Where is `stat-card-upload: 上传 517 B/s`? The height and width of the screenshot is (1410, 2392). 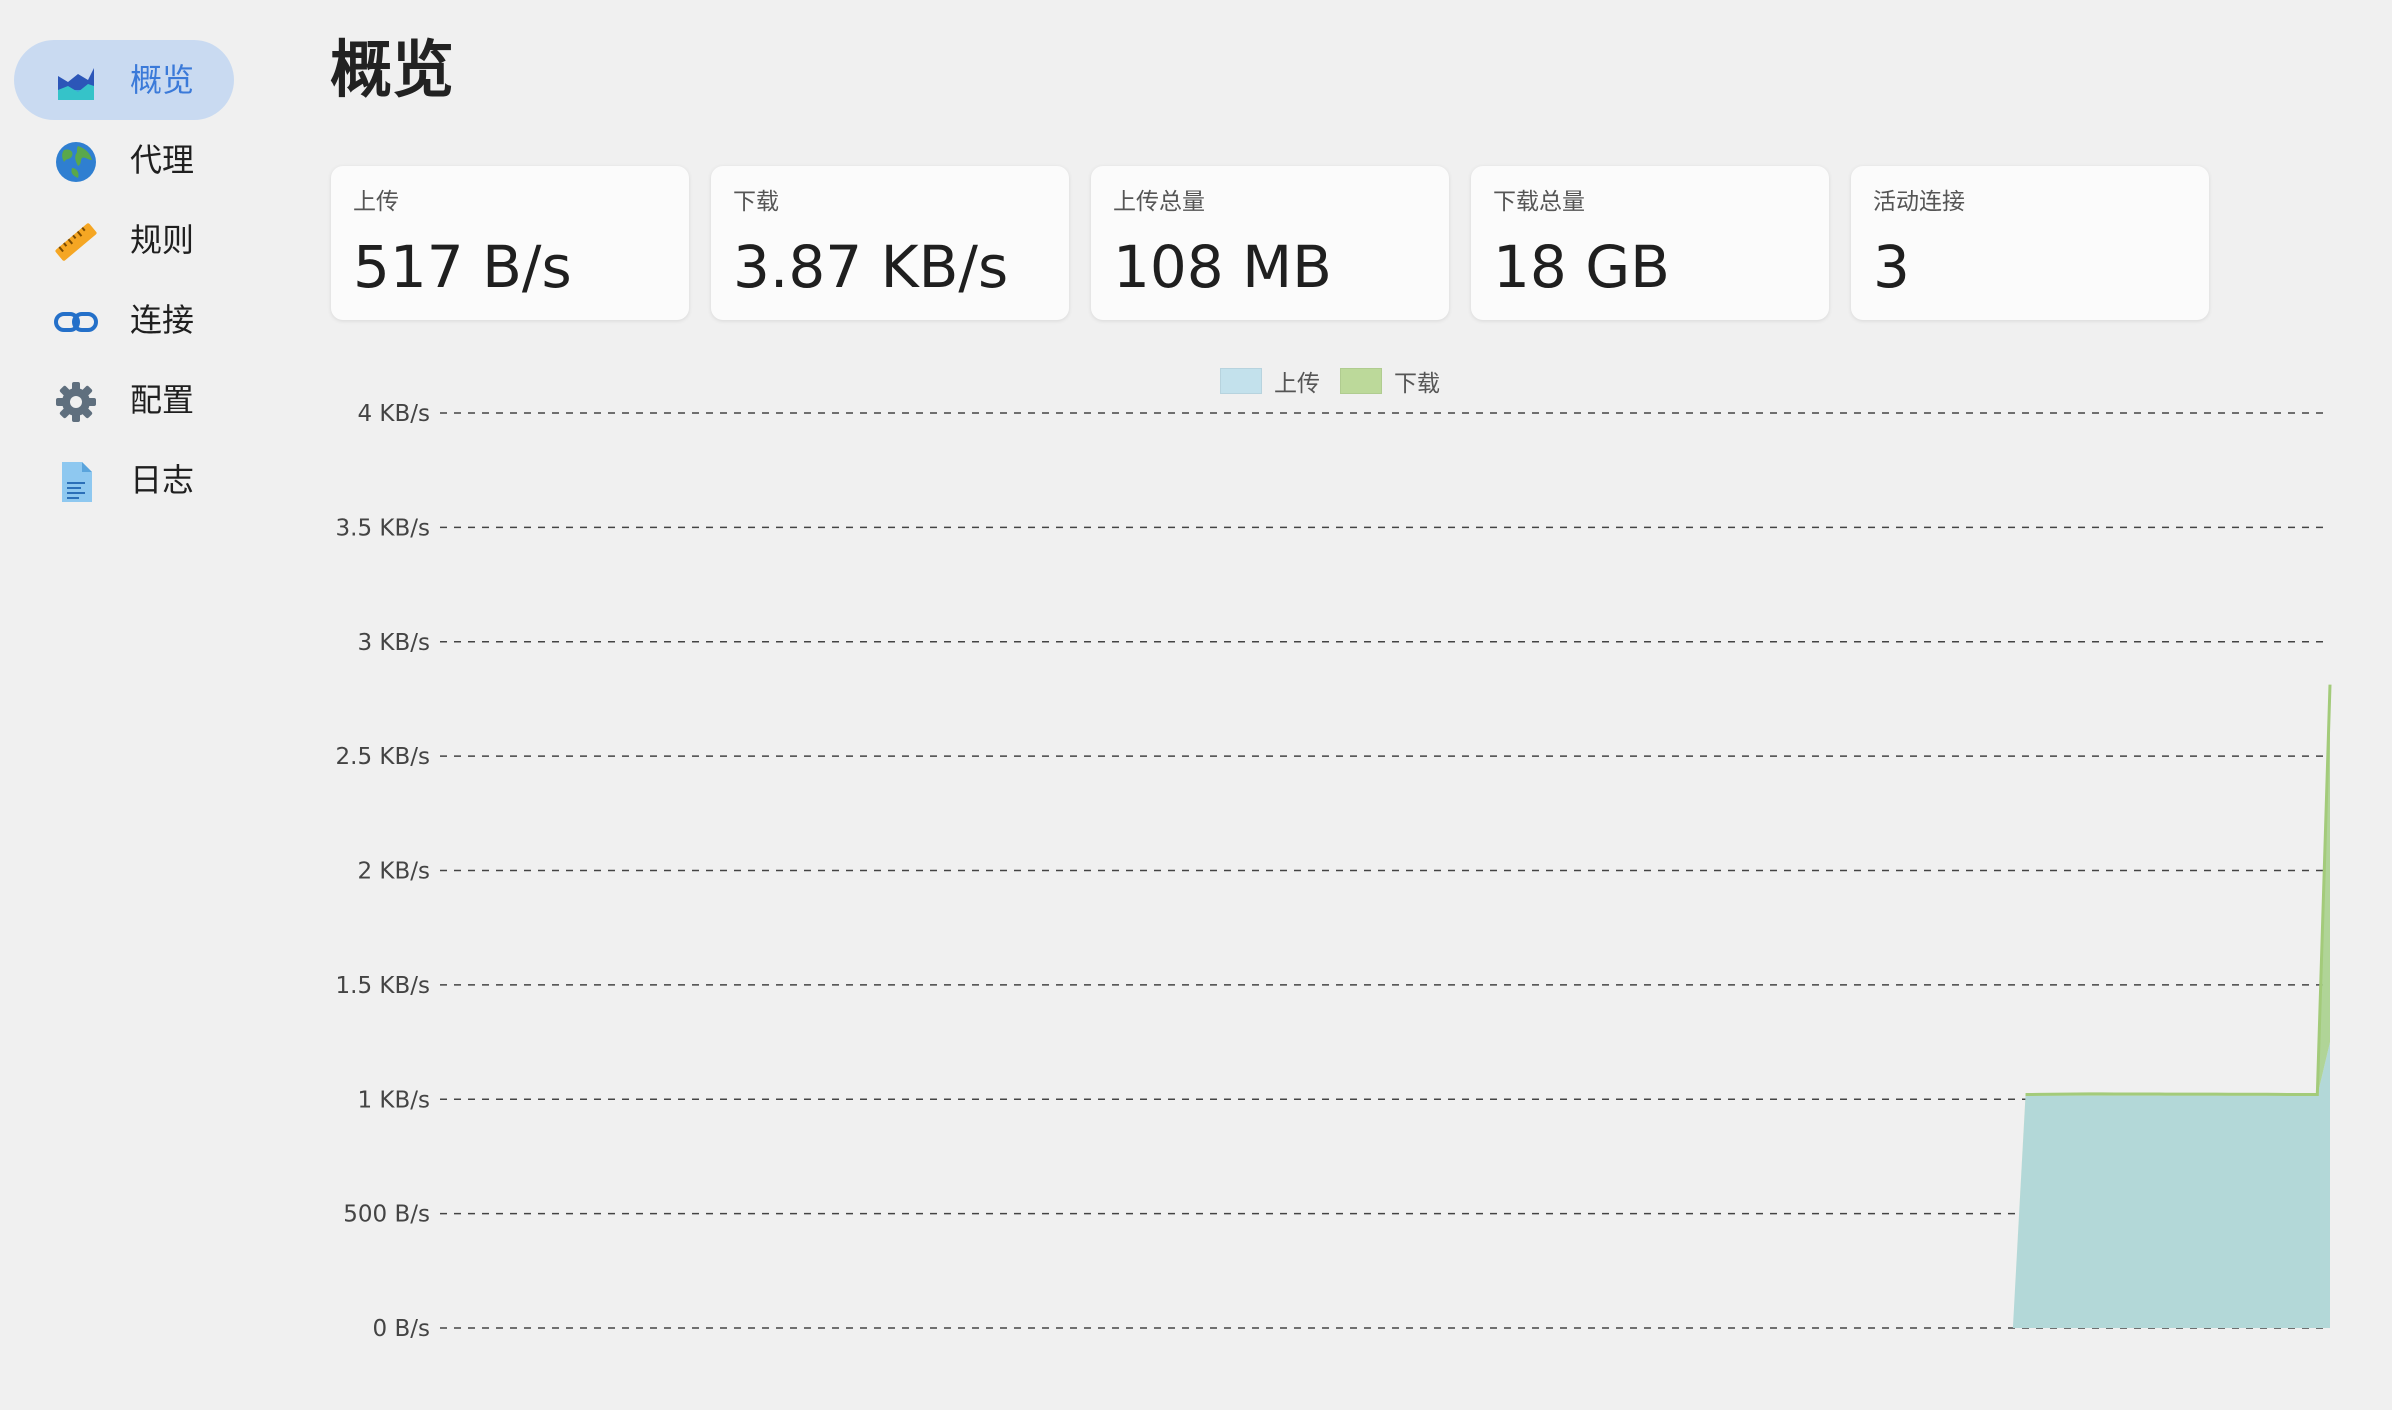
stat-card-upload: 上传 517 B/s is located at coordinates (510, 243).